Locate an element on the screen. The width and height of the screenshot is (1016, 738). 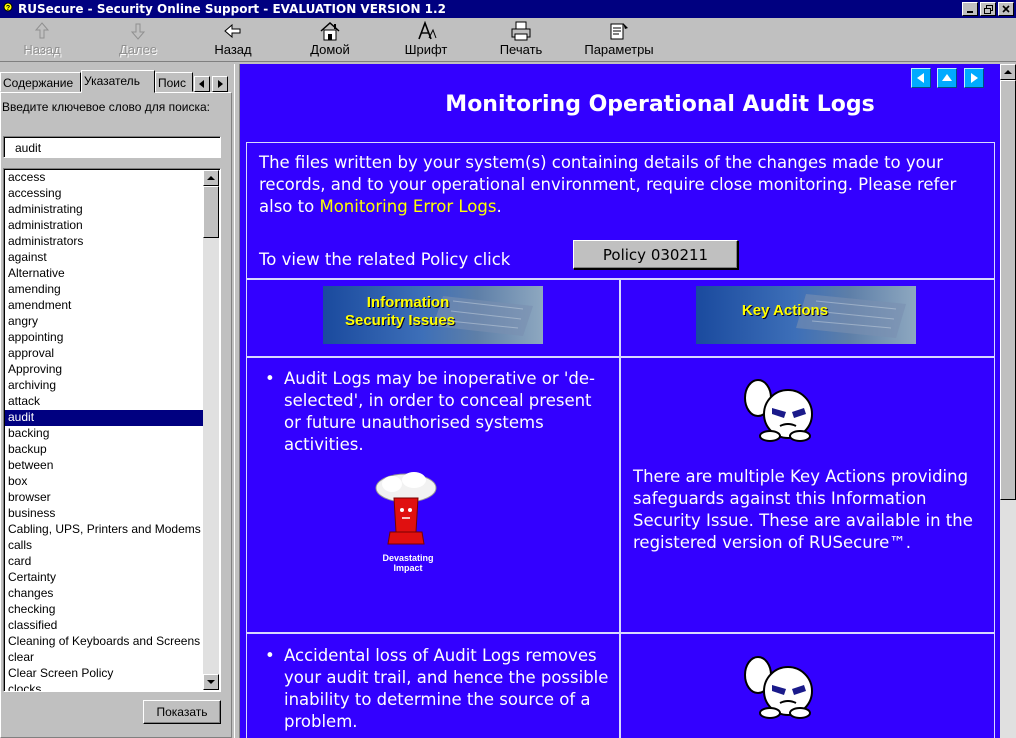
list-item: against is located at coordinates (105, 258).